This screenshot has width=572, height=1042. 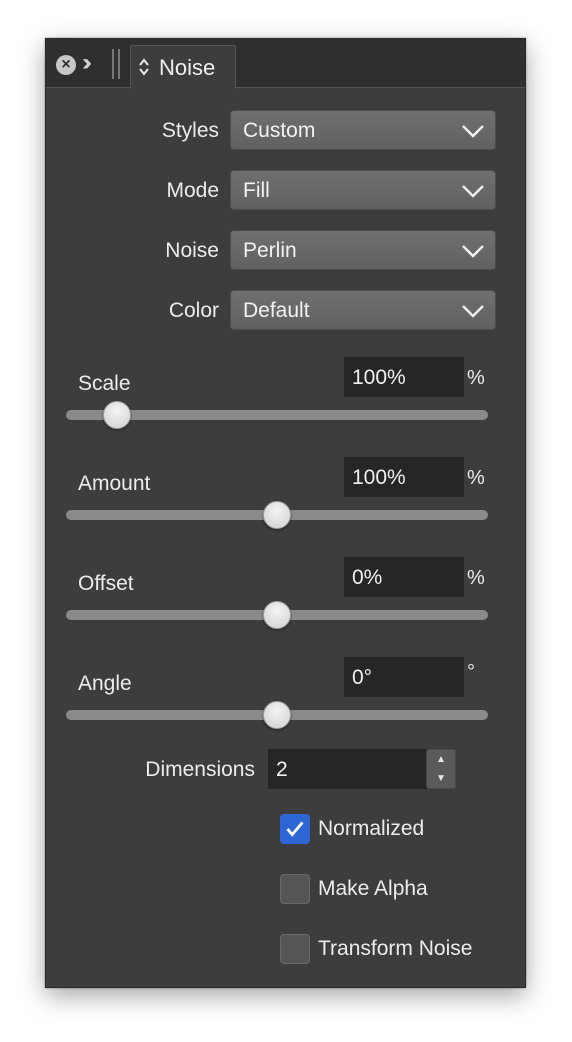 I want to click on amount-unit: %, so click(x=476, y=478).